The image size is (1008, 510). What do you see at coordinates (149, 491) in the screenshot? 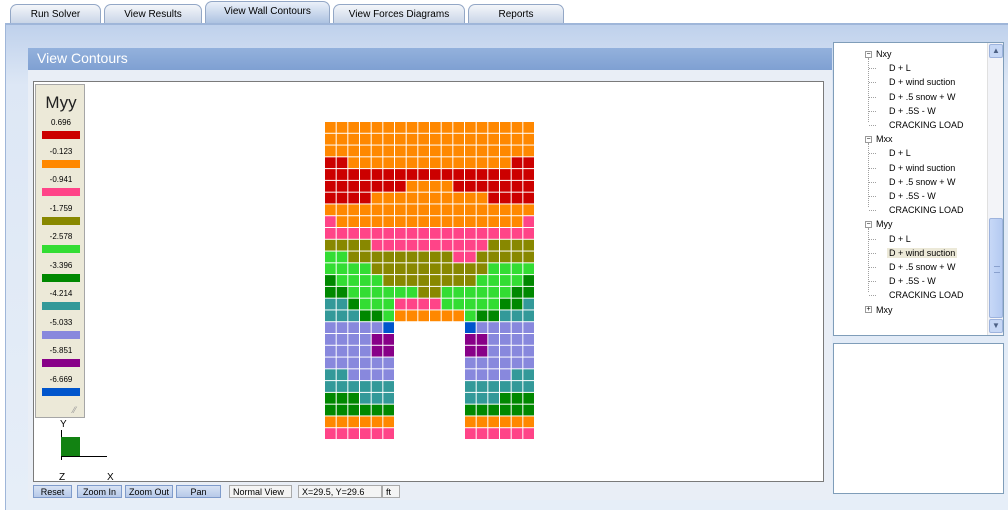
I see `zoom-out-button: Zoom Out` at bounding box center [149, 491].